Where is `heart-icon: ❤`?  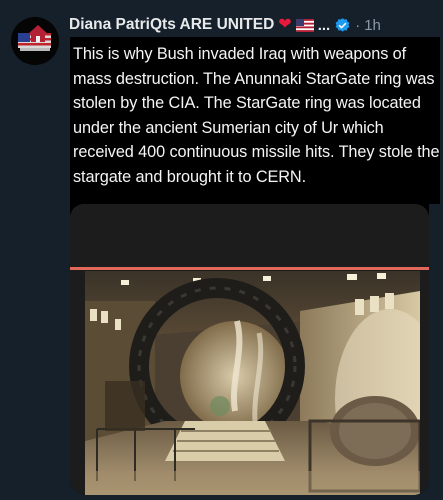 heart-icon: ❤ is located at coordinates (285, 24).